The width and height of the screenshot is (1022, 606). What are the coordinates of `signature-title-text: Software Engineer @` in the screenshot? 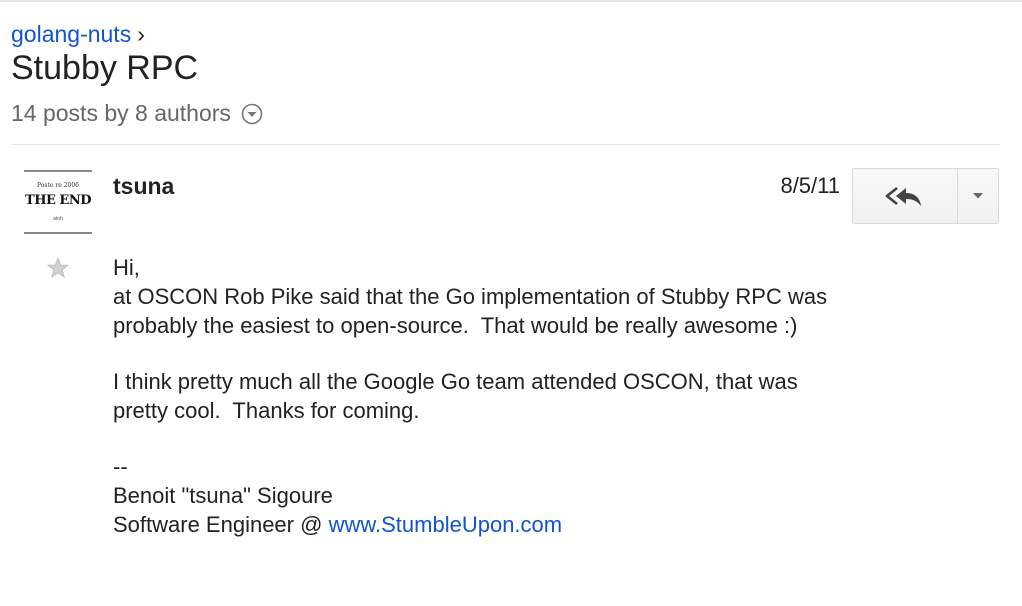 It's located at (221, 524).